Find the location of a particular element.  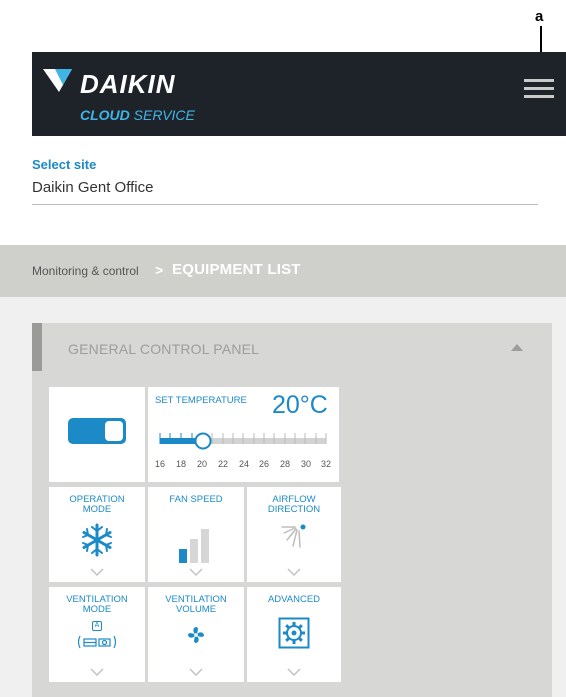

ventilation-volume-tile: VENTILATION VOLUME is located at coordinates (196, 634).